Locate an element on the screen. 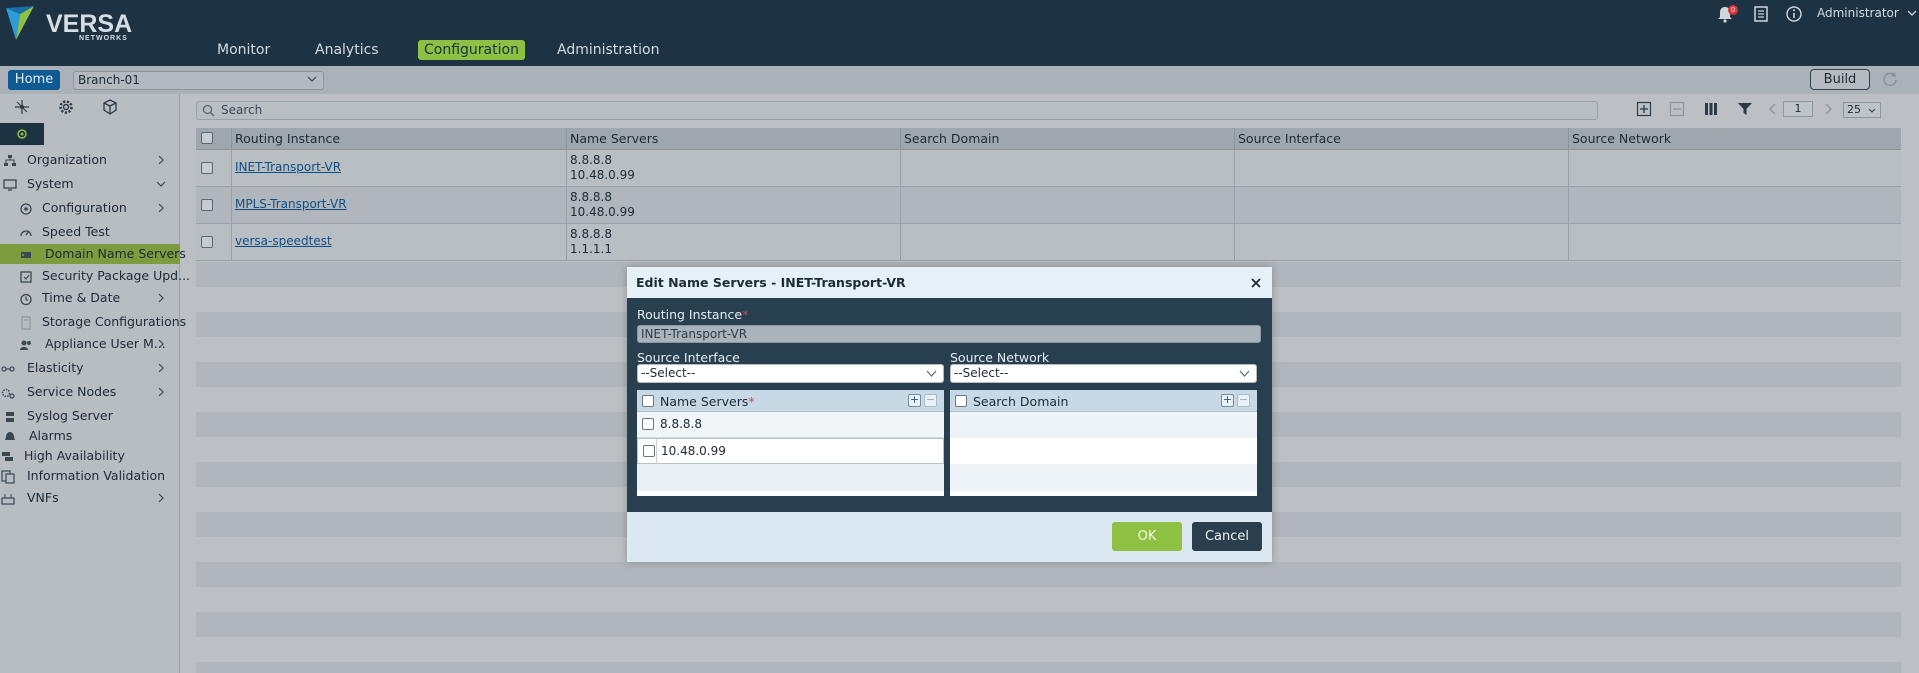  required-marker: * is located at coordinates (751, 401).